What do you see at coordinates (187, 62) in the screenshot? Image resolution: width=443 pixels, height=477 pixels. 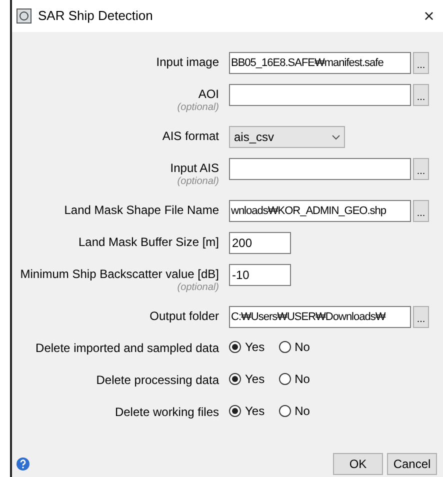 I see `field-label: Input image` at bounding box center [187, 62].